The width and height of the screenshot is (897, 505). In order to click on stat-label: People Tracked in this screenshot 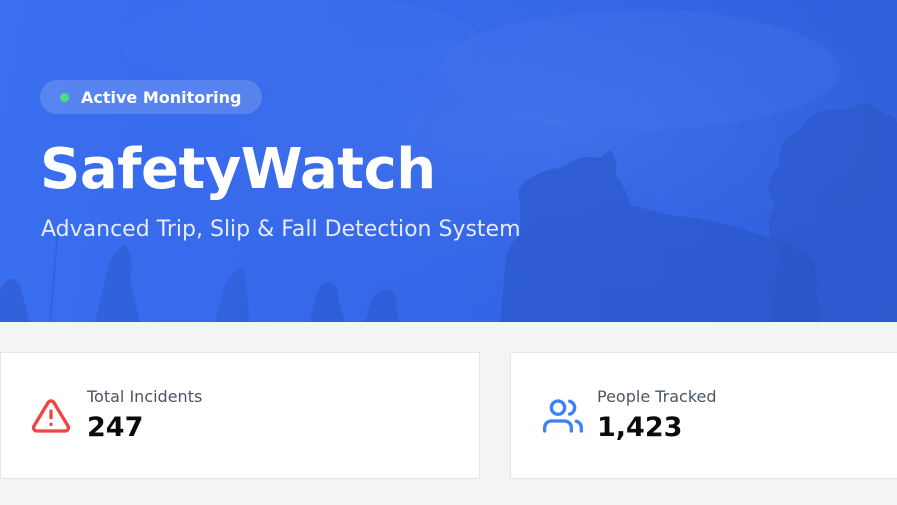, I will do `click(657, 396)`.